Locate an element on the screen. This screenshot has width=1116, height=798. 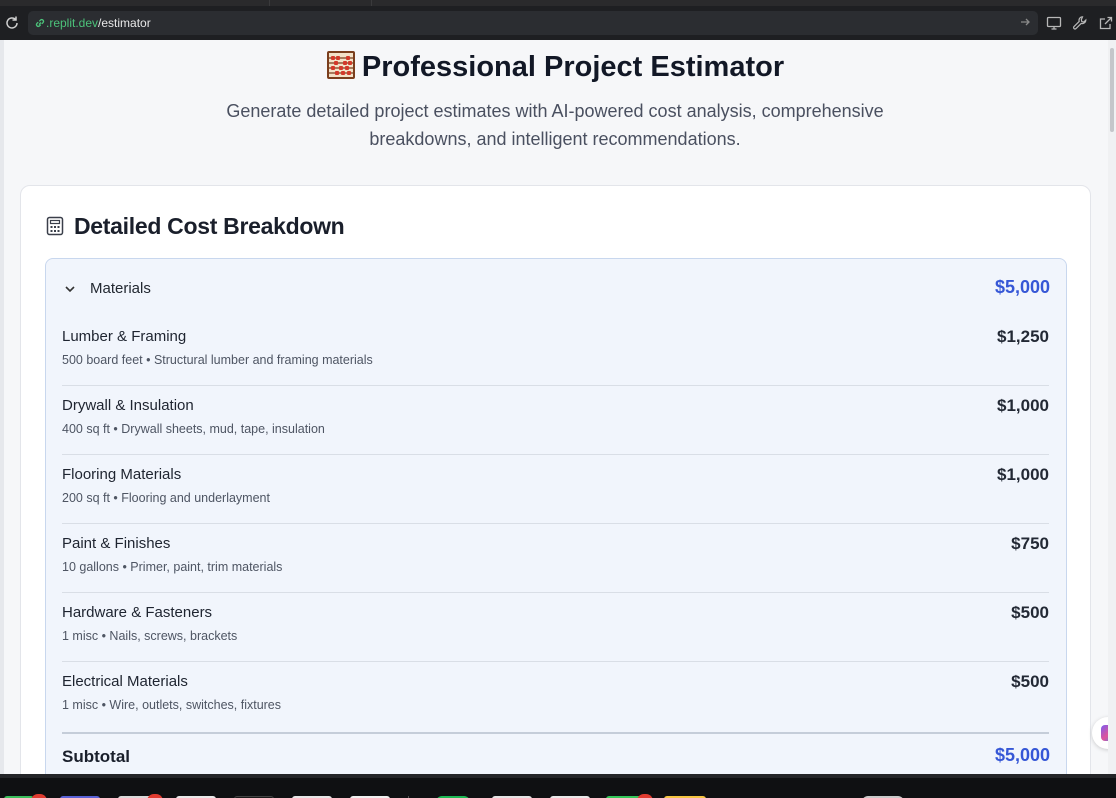
address-bar: .replit.dev/estimator is located at coordinates (533, 23).